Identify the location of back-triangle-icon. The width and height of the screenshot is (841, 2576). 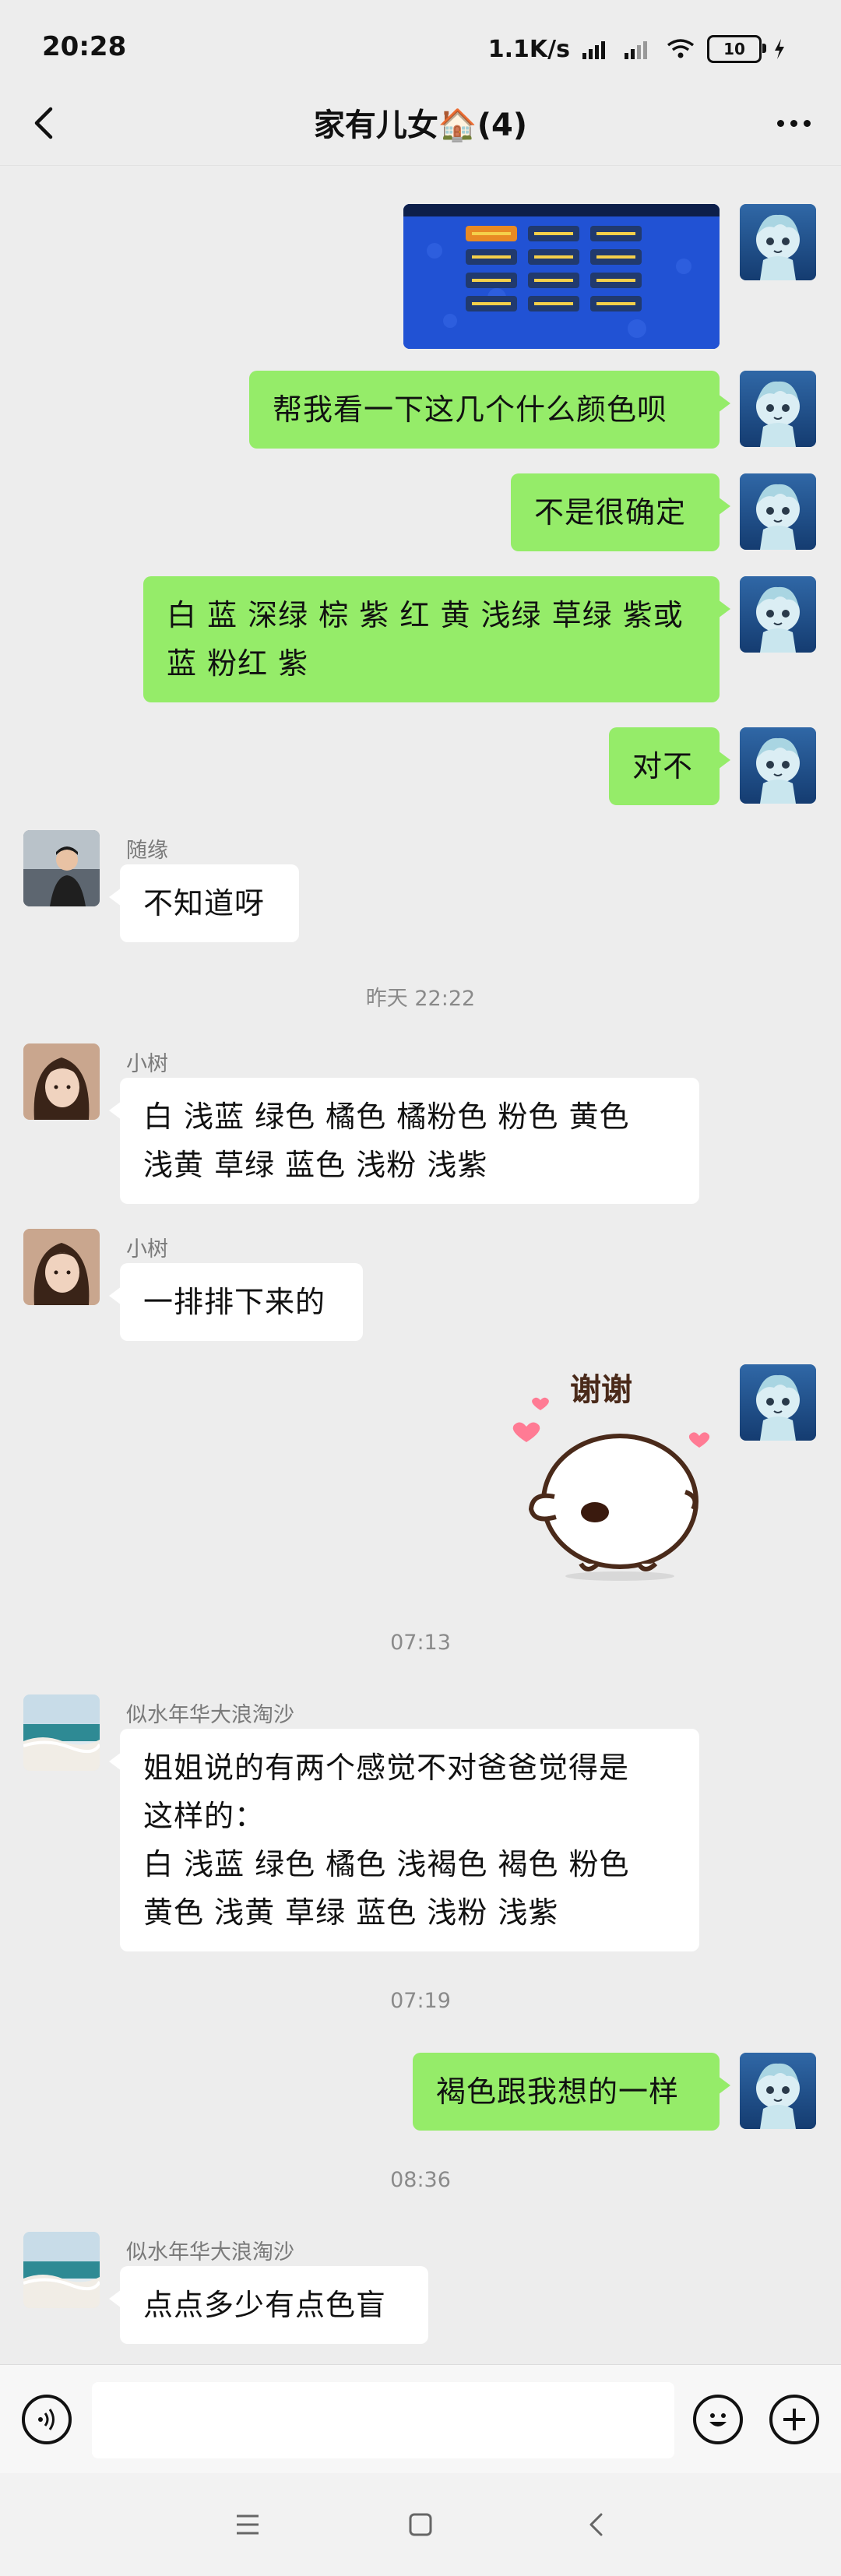
(596, 2524).